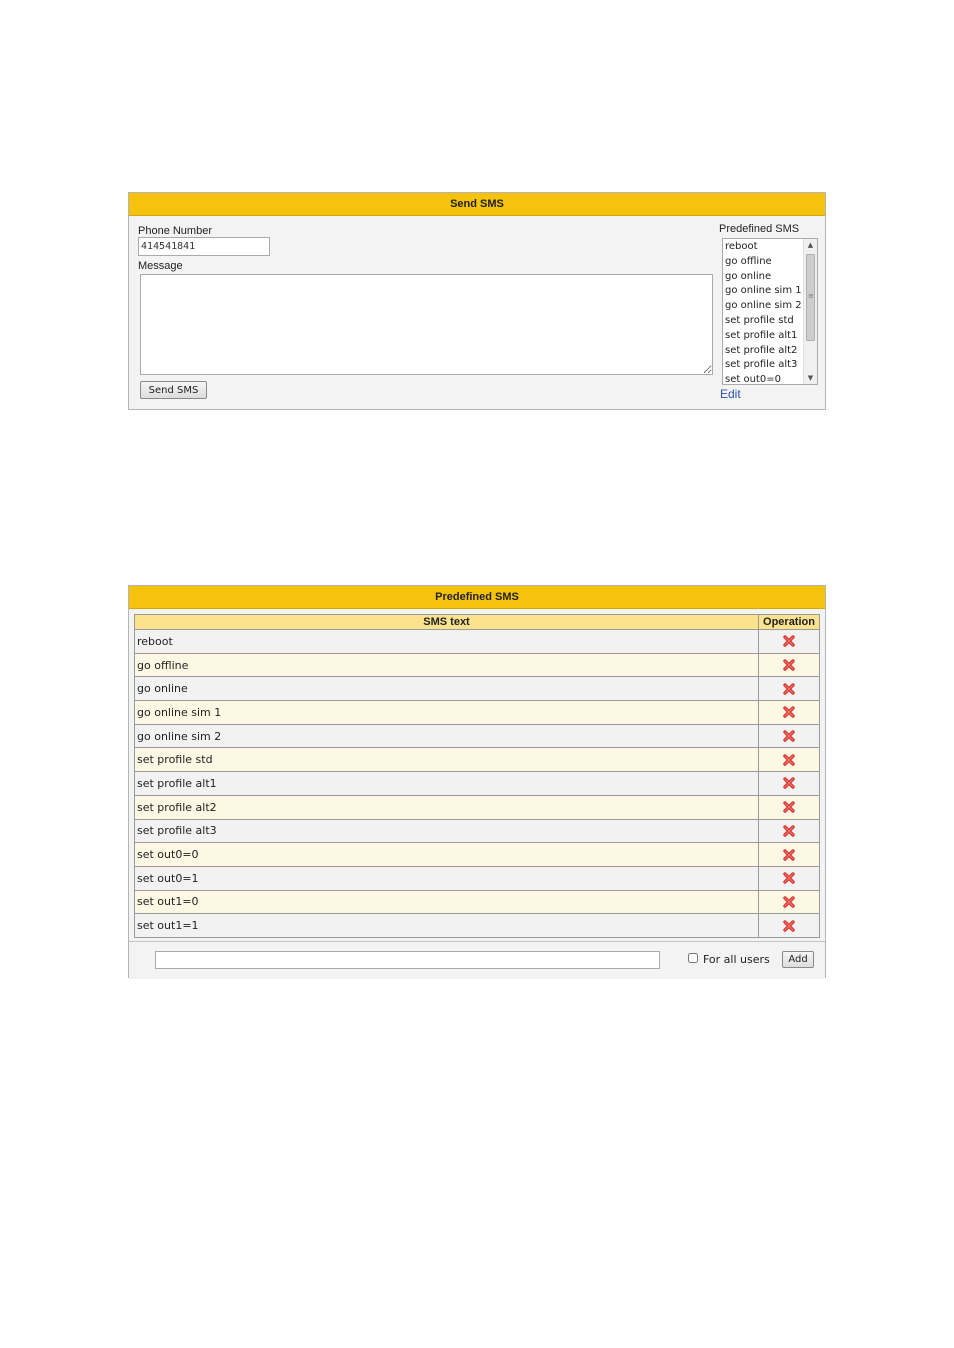 The height and width of the screenshot is (1348, 954). I want to click on new-sms-input, so click(407, 960).